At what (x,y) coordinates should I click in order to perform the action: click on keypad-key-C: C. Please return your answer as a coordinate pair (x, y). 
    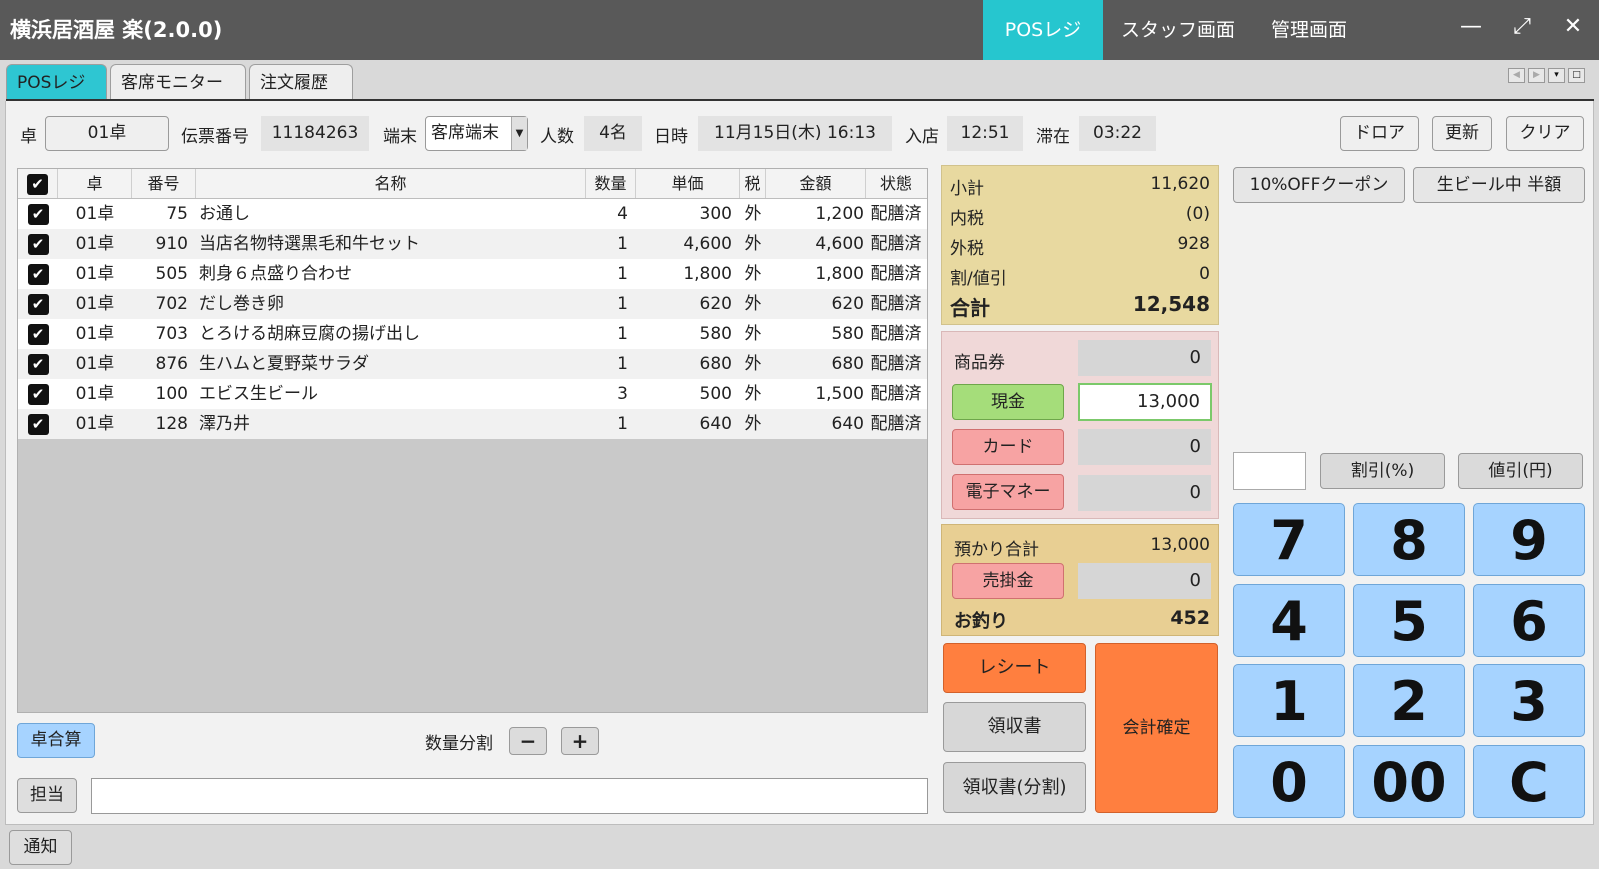
    Looking at the image, I should click on (1529, 781).